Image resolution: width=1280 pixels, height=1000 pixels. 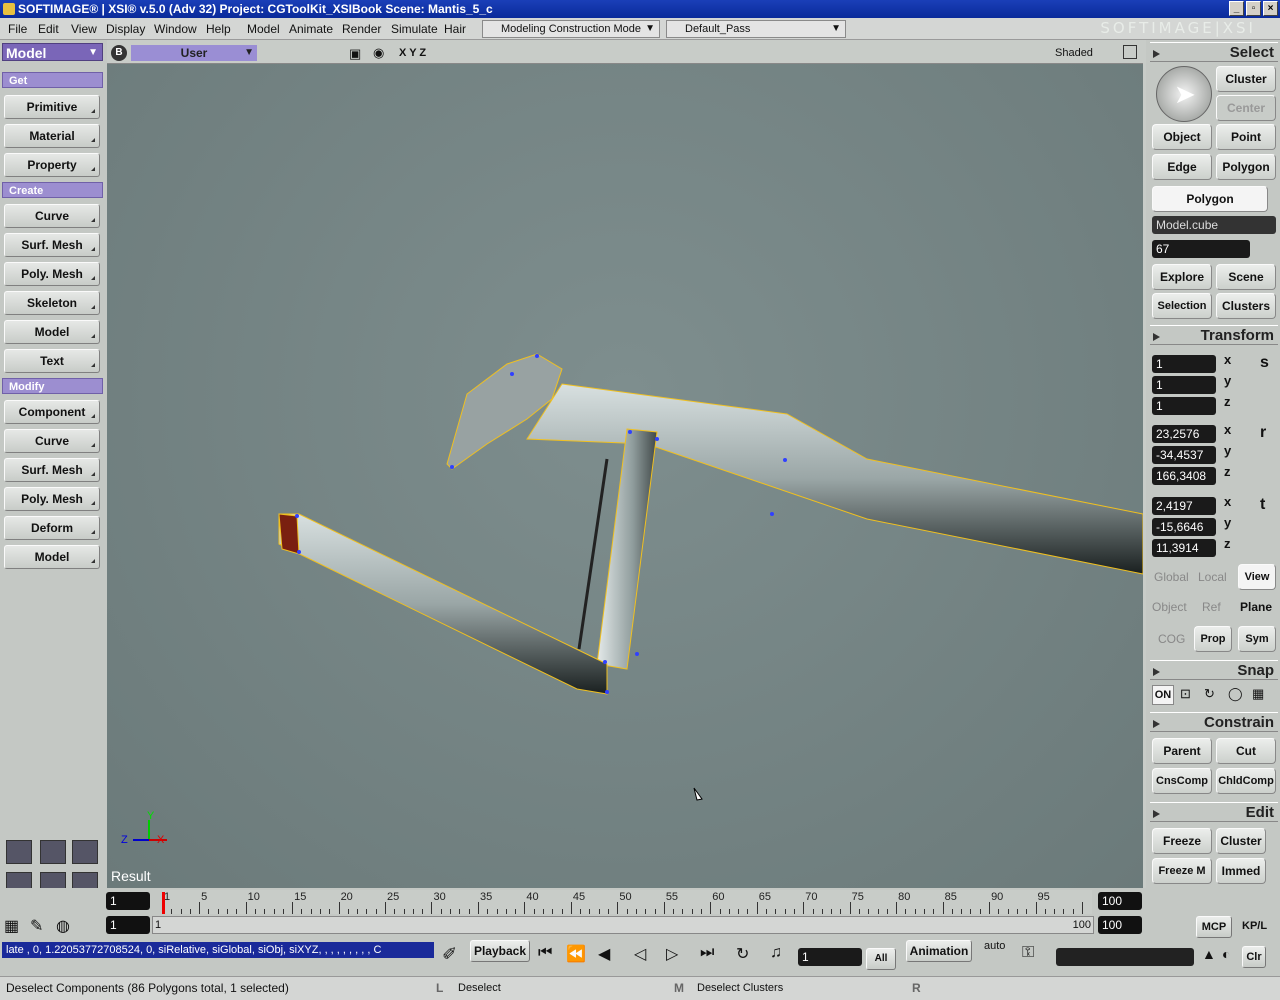 What do you see at coordinates (289, 534) in the screenshot?
I see `limb-end-cap` at bounding box center [289, 534].